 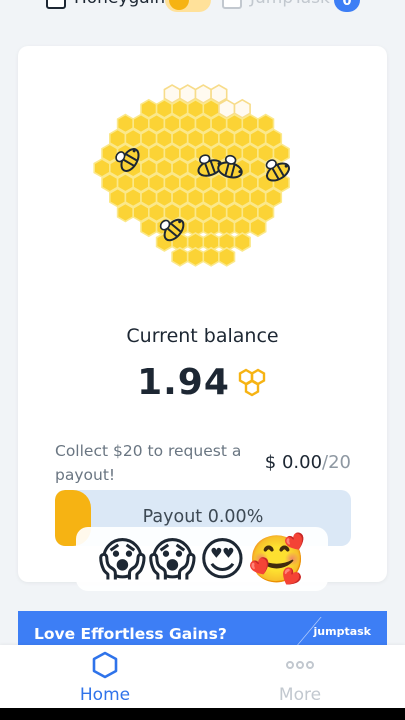 I want to click on jumptask-app-tab: JumpTask, so click(x=276, y=4).